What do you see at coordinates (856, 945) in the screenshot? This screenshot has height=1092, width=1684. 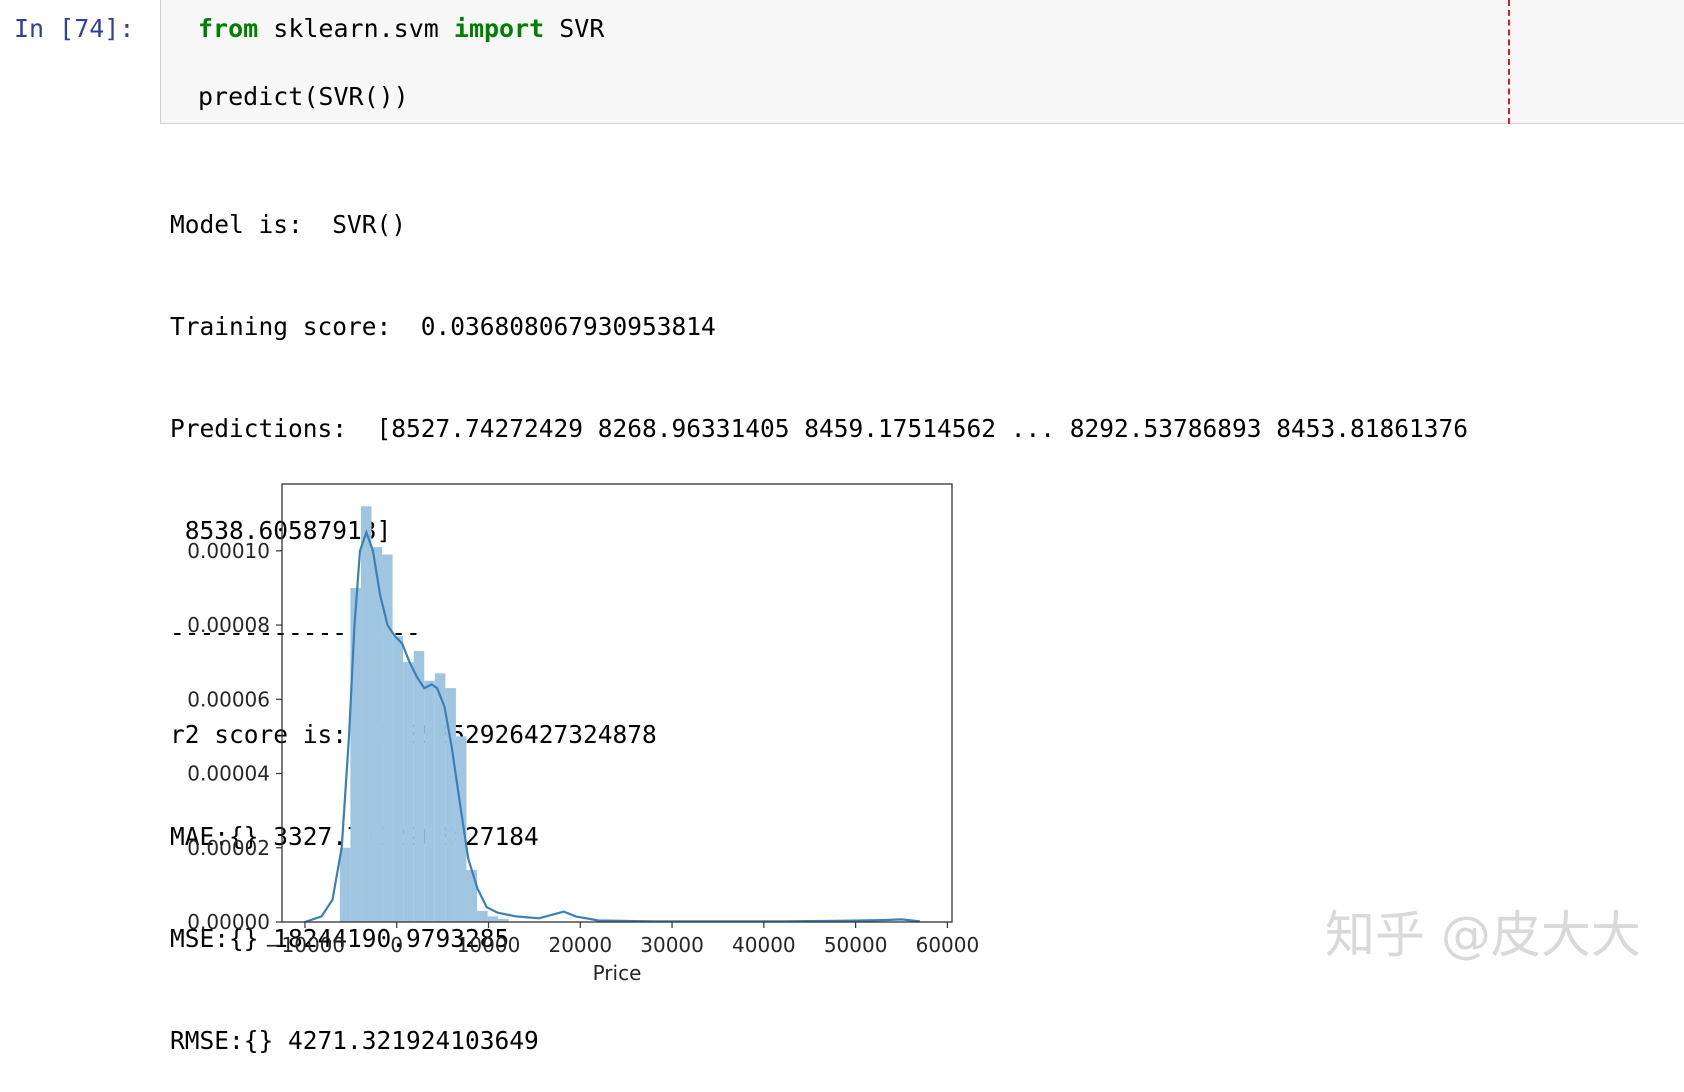 I see `x-tick-label: 50000` at bounding box center [856, 945].